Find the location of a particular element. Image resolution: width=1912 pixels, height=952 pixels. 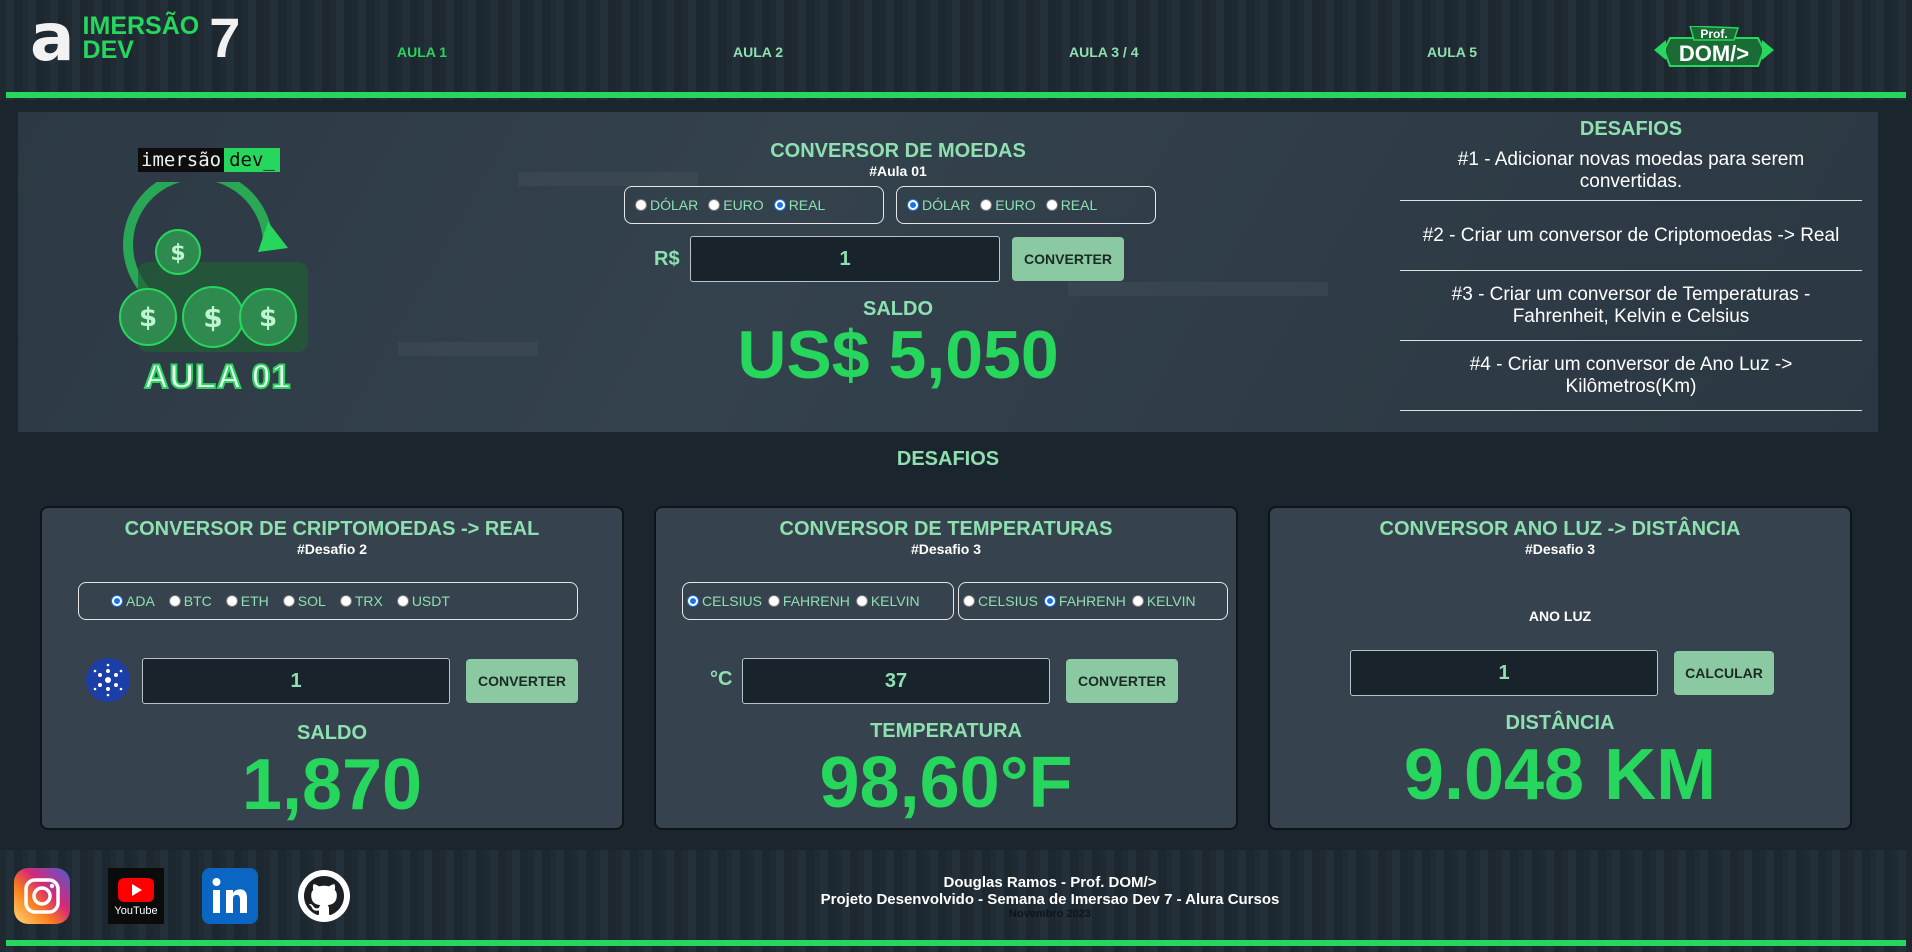

radio-label: CELSIUS is located at coordinates (732, 601).